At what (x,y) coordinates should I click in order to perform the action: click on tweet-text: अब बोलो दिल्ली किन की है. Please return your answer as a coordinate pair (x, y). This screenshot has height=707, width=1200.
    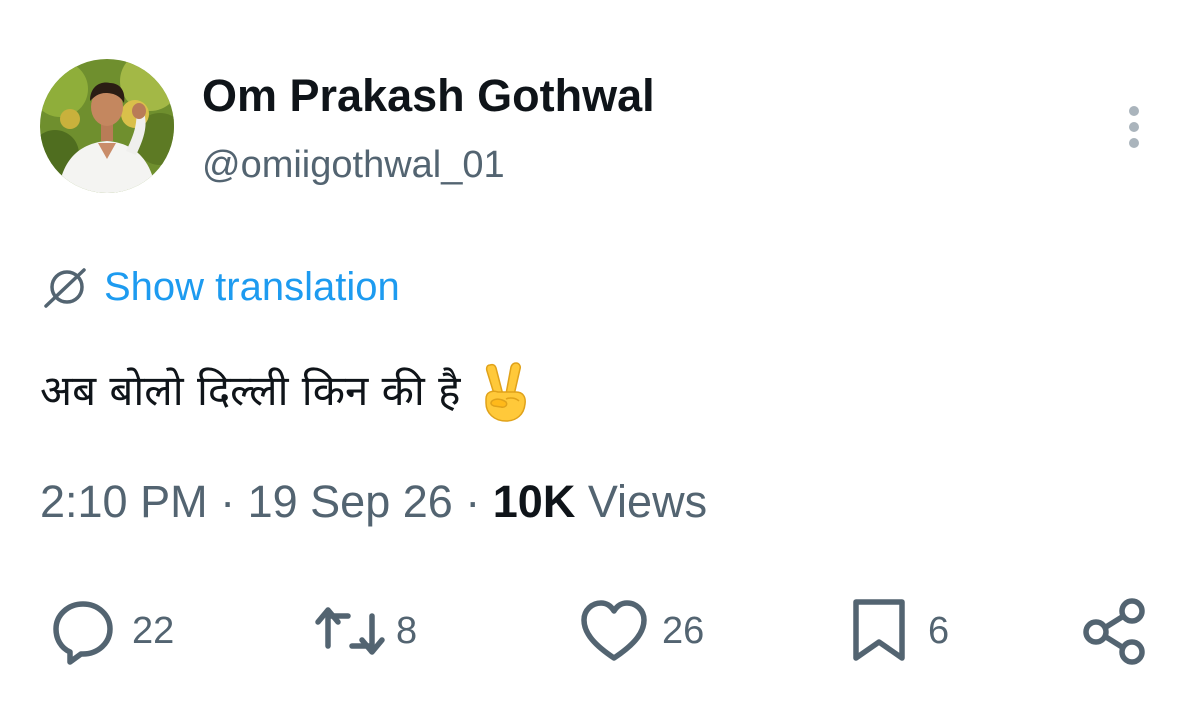
    Looking at the image, I should click on (286, 391).